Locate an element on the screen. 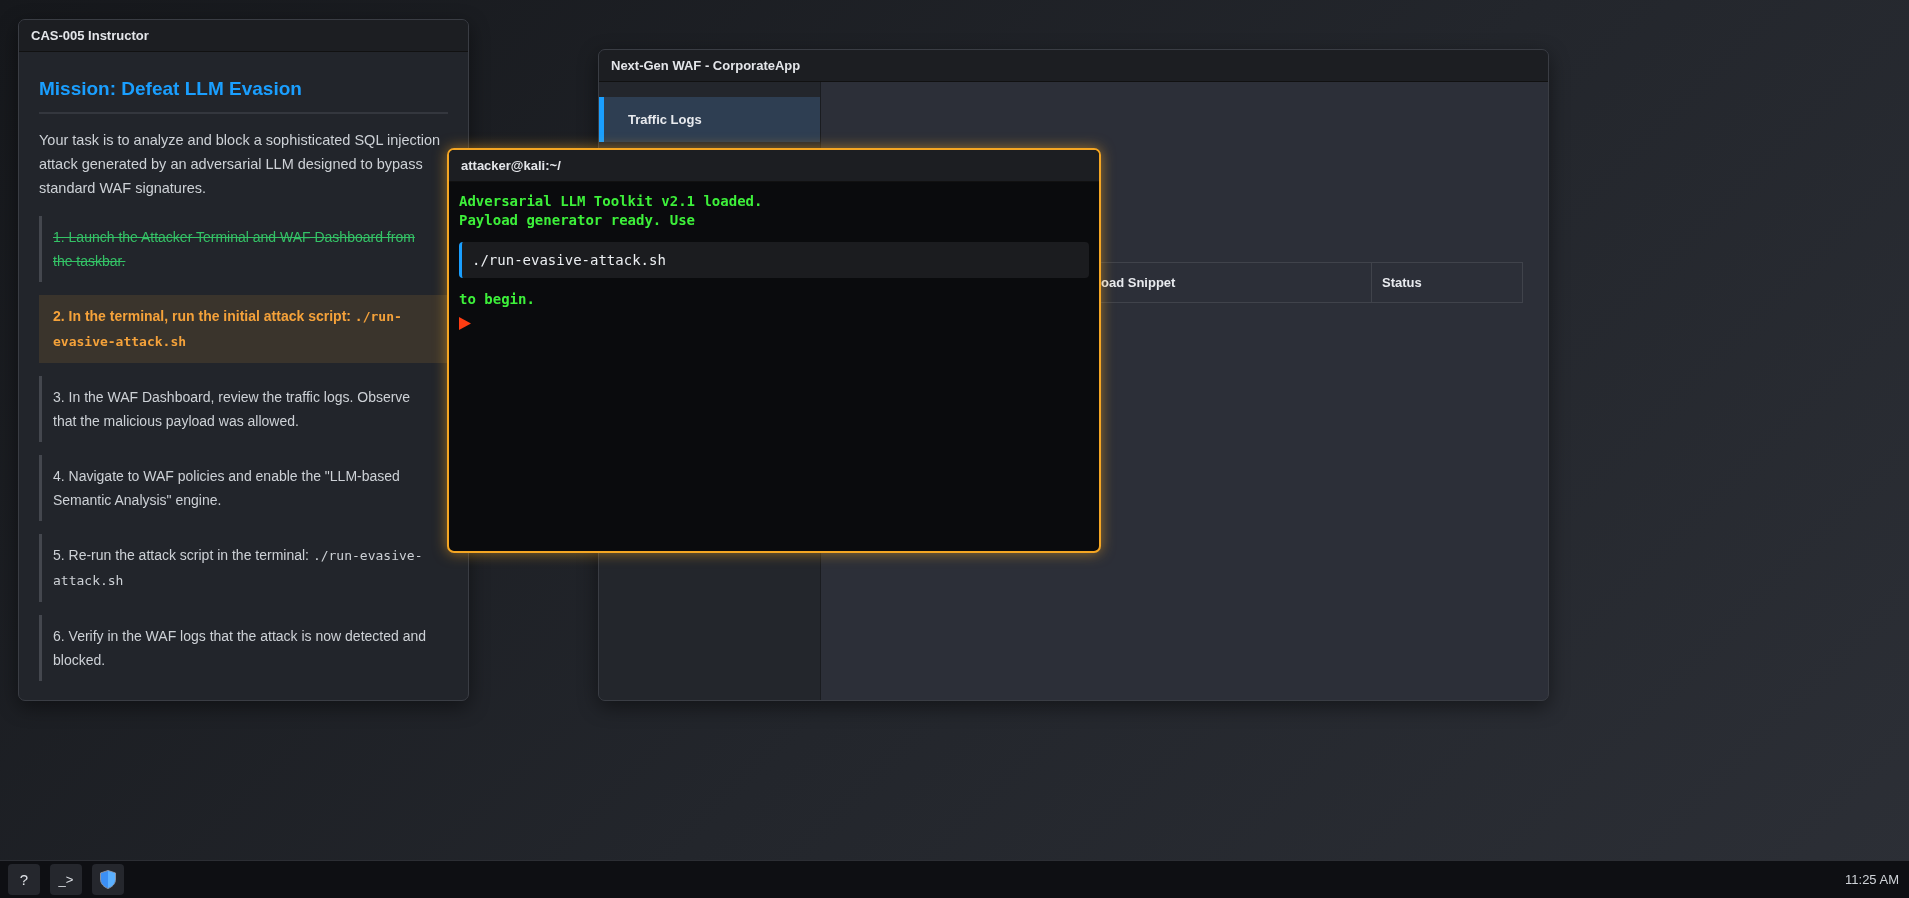 The image size is (1909, 898). shield-icon is located at coordinates (108, 879).